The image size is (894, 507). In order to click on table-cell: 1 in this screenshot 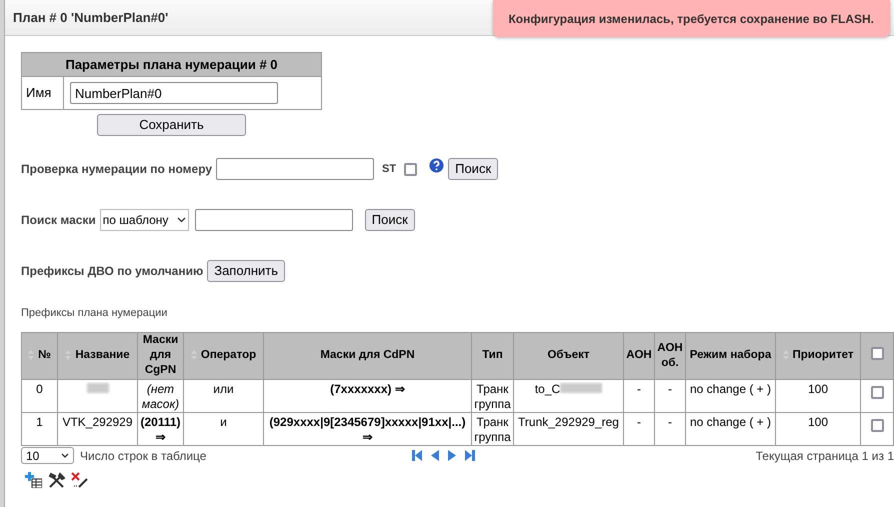, I will do `click(40, 428)`.